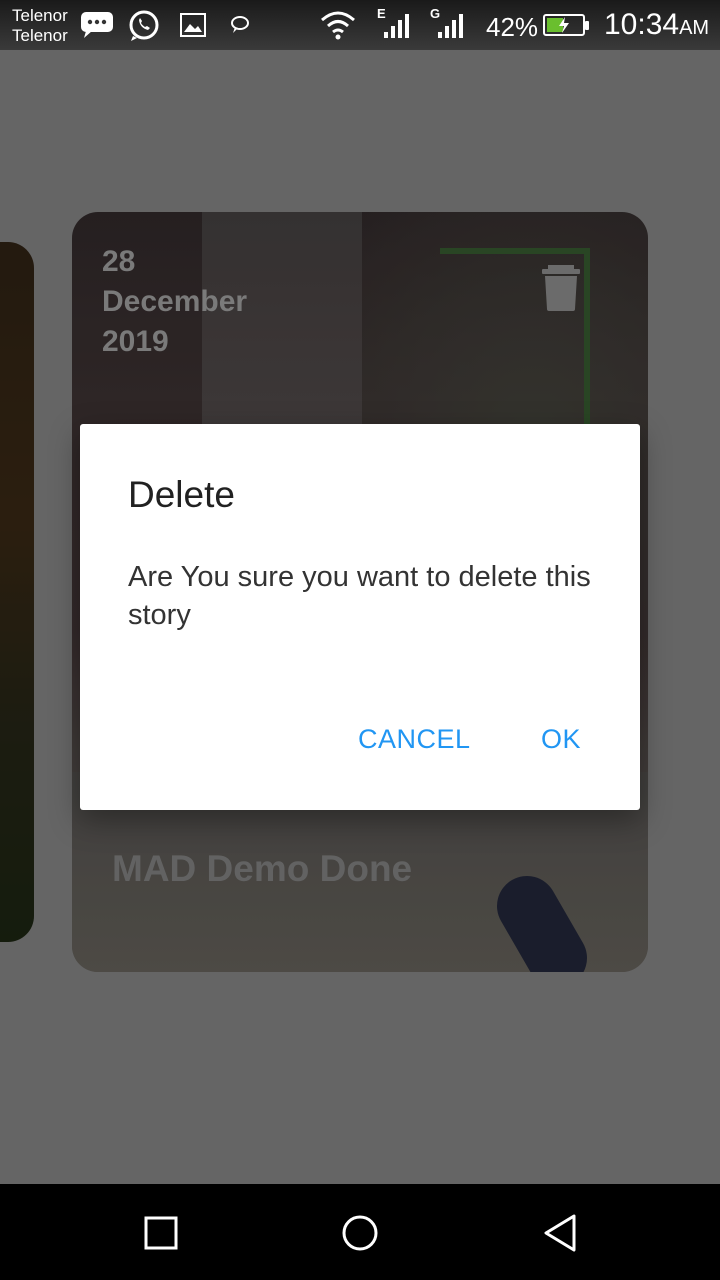 The height and width of the screenshot is (1280, 720). Describe the element at coordinates (193, 25) in the screenshot. I see `image-icon` at that location.